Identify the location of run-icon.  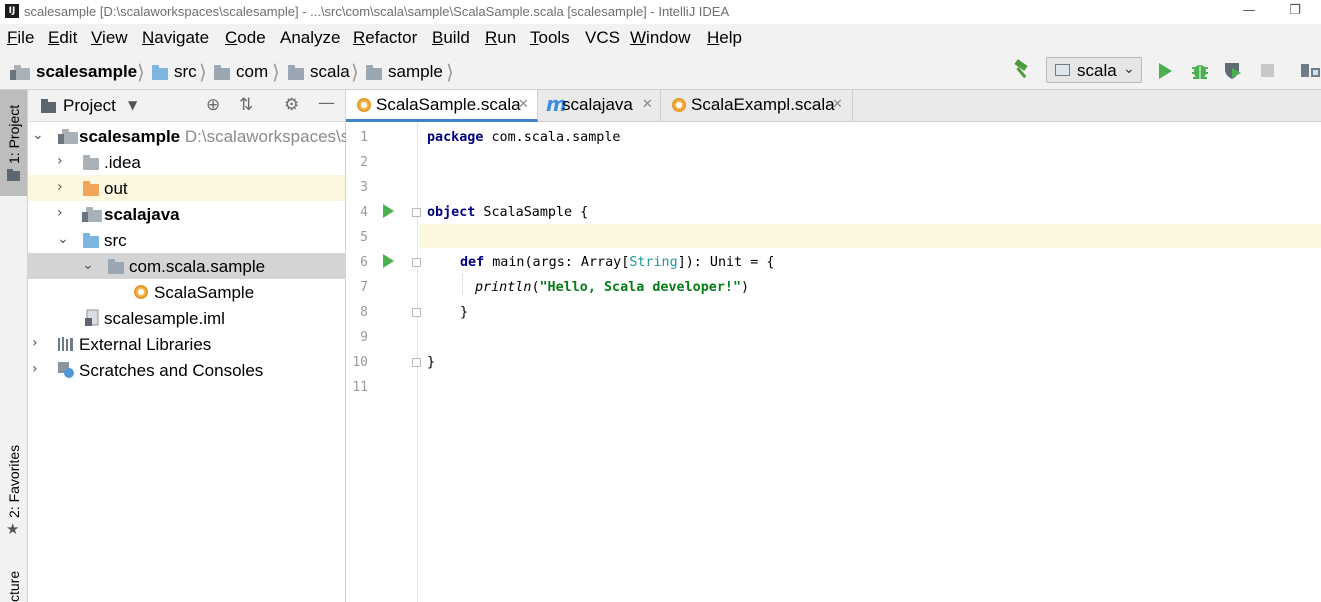
(1165, 71).